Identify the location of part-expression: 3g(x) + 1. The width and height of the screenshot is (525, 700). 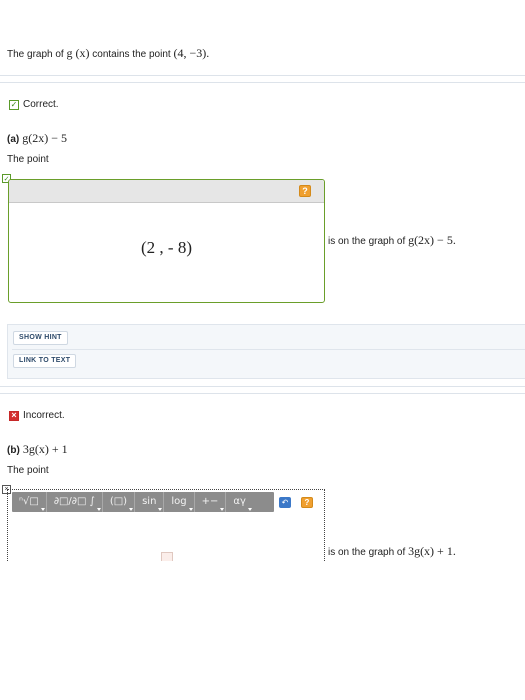
(45, 449).